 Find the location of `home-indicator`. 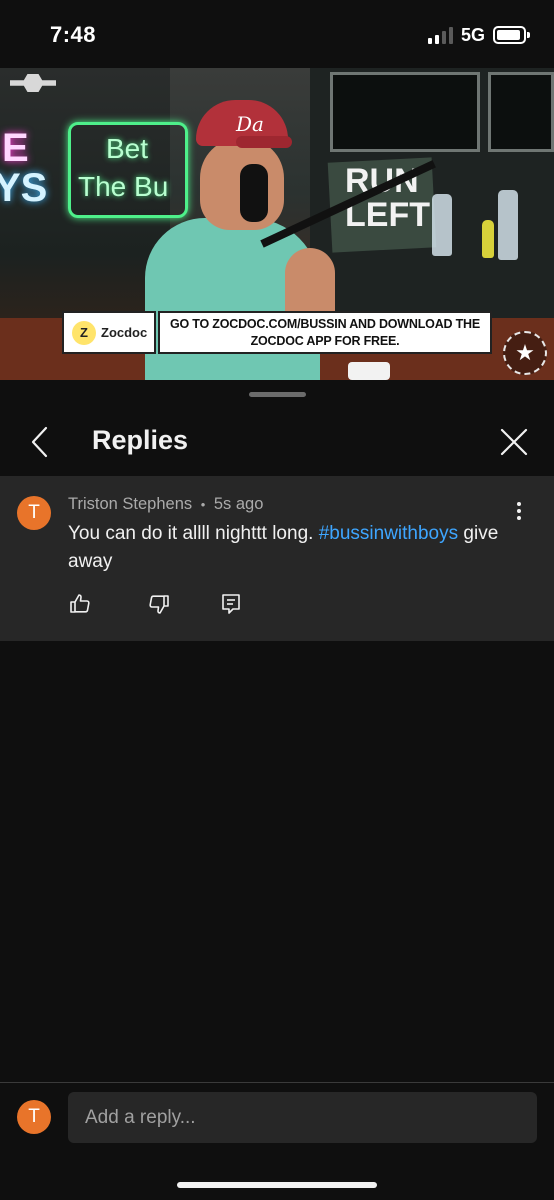

home-indicator is located at coordinates (277, 1185).